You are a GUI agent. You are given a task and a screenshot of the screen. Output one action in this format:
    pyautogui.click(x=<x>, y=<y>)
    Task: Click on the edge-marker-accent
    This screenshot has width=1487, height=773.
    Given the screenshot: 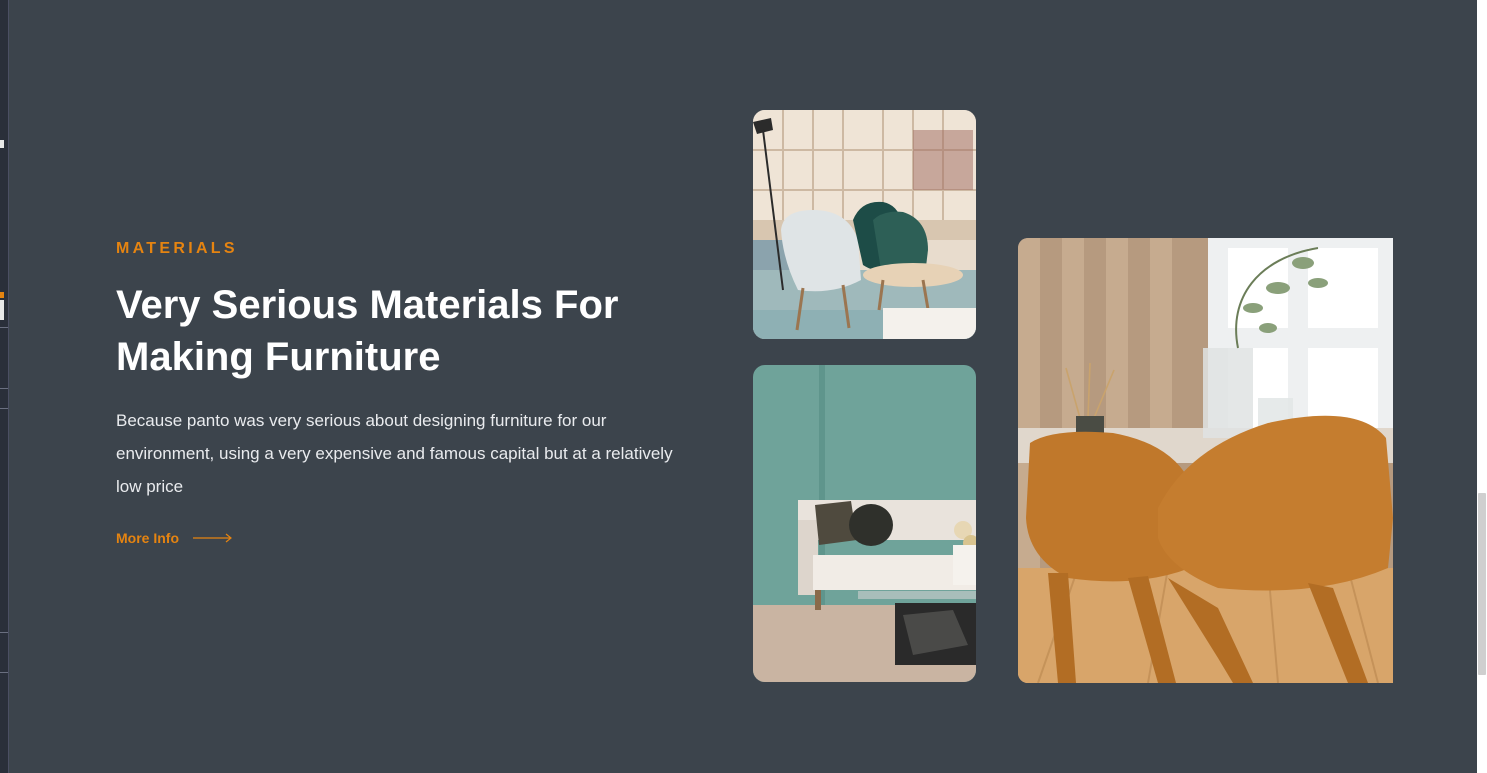 What is the action you would take?
    pyautogui.click(x=2, y=295)
    